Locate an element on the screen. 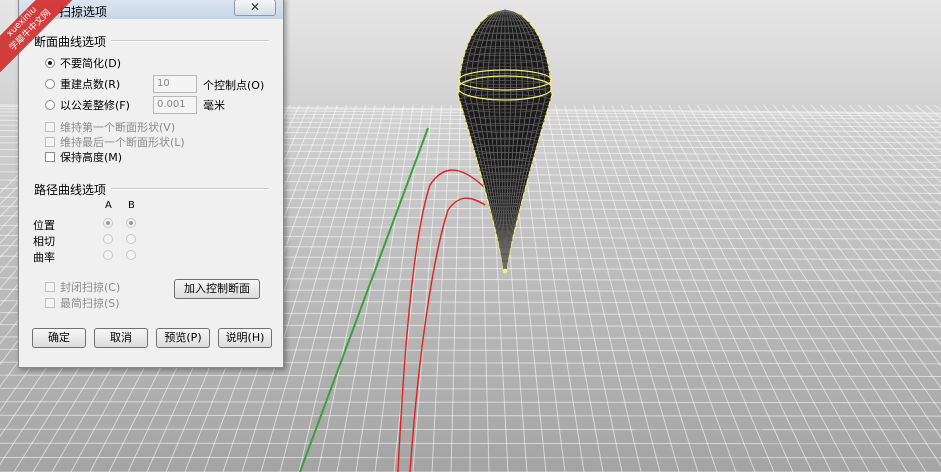  position-b-radio is located at coordinates (131, 223).